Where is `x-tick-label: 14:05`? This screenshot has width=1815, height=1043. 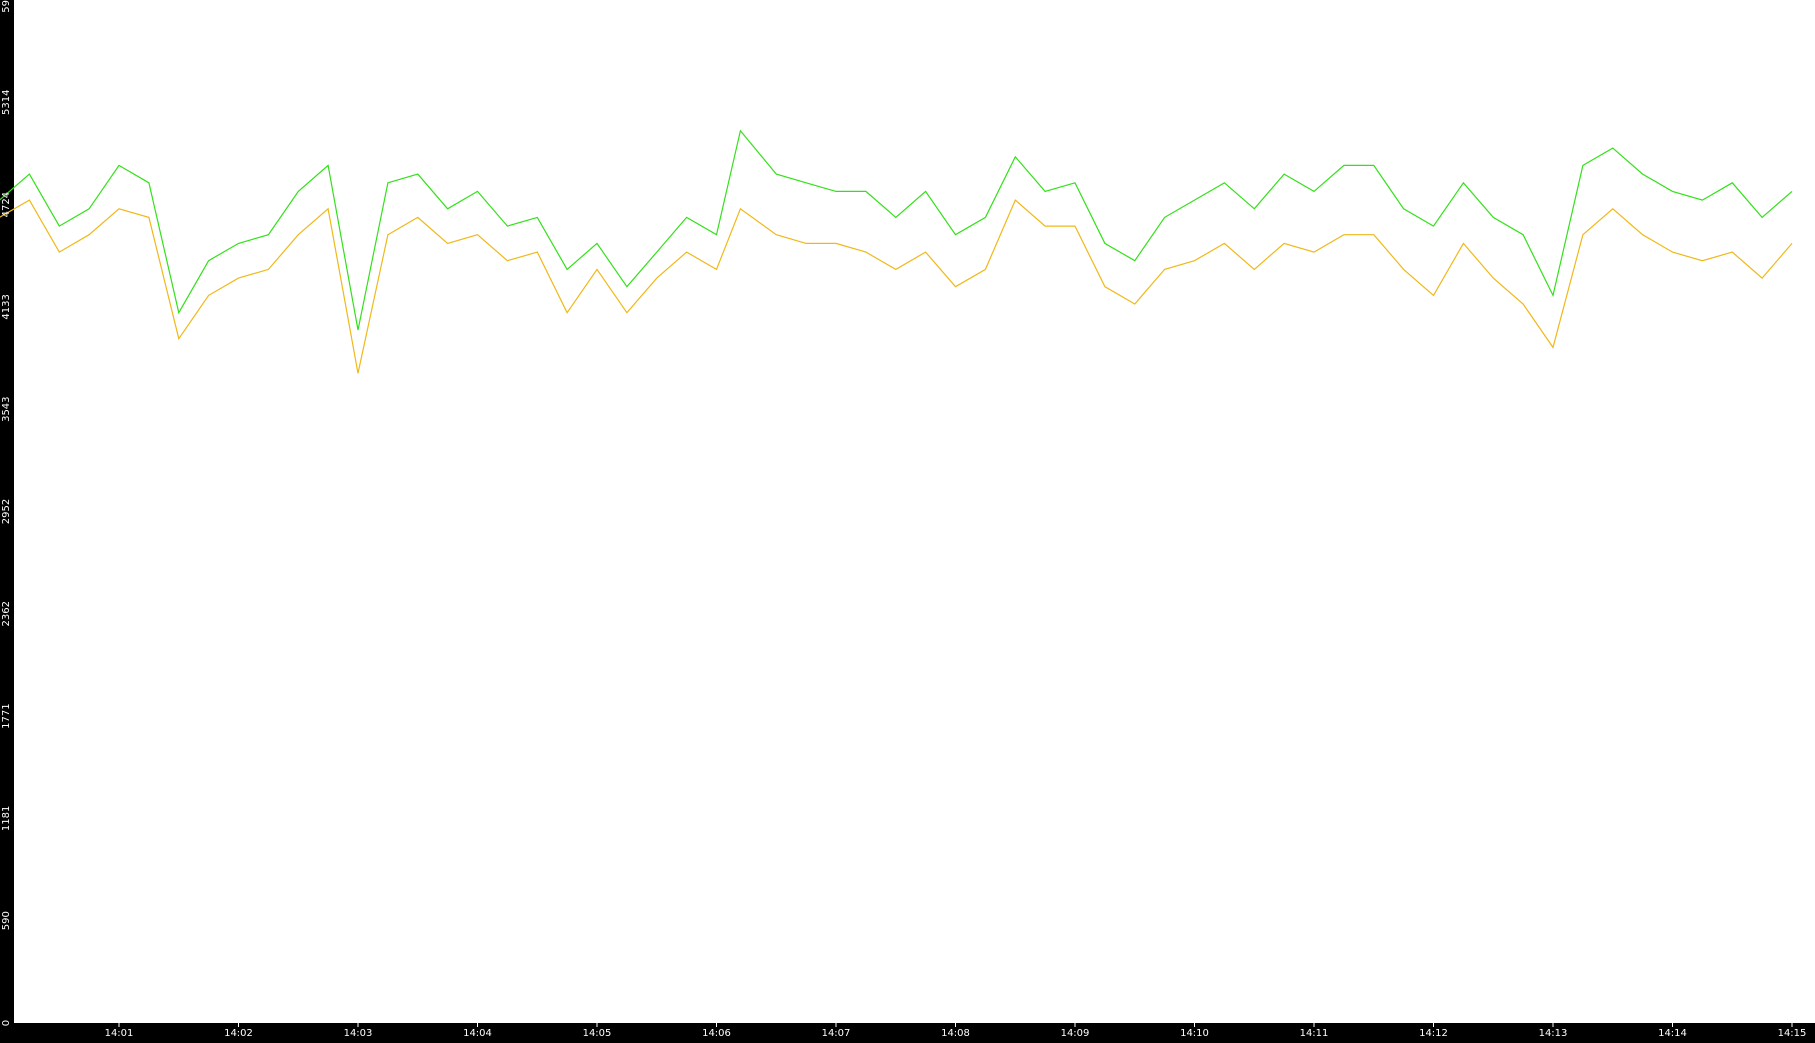 x-tick-label: 14:05 is located at coordinates (597, 1033).